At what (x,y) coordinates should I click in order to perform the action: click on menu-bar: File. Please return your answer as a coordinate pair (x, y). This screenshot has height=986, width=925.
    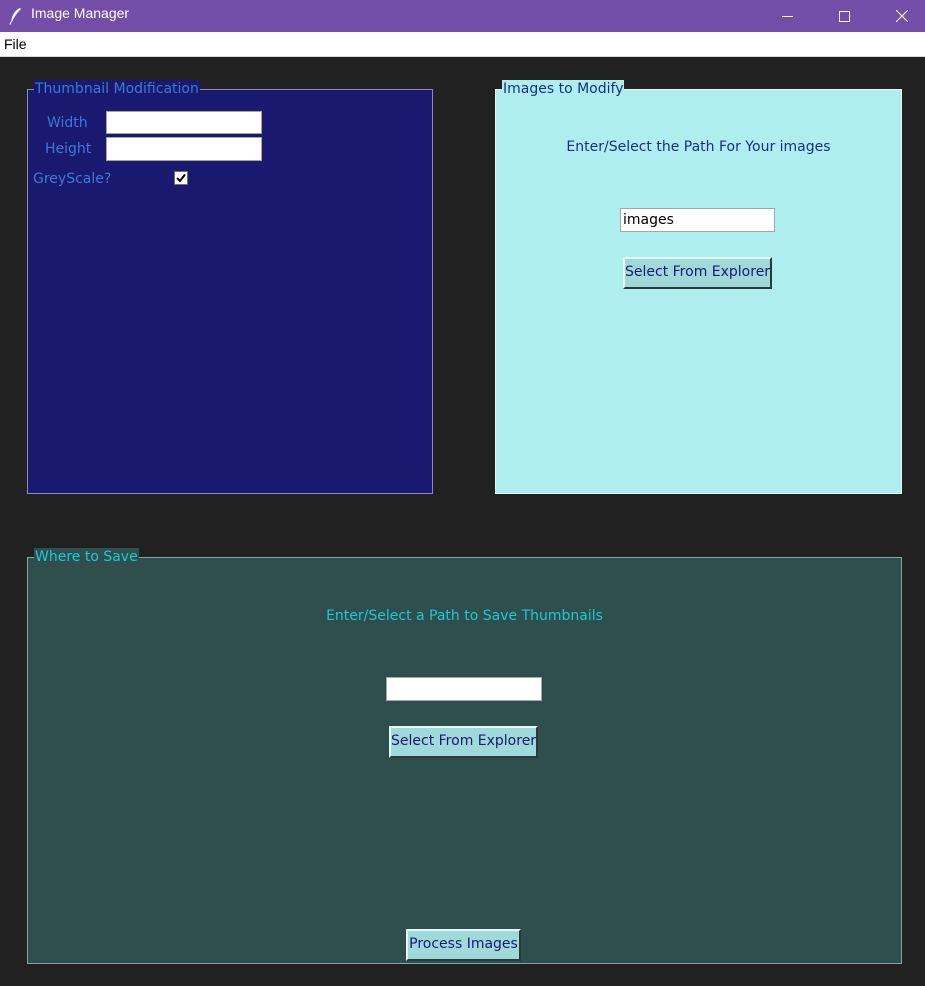
    Looking at the image, I should click on (462, 44).